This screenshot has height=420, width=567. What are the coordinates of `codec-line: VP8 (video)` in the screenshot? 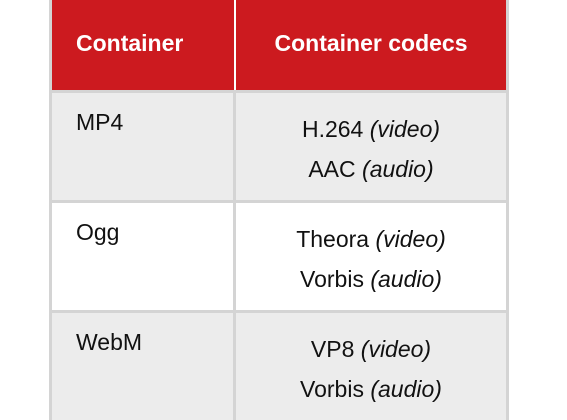 It's located at (371, 349).